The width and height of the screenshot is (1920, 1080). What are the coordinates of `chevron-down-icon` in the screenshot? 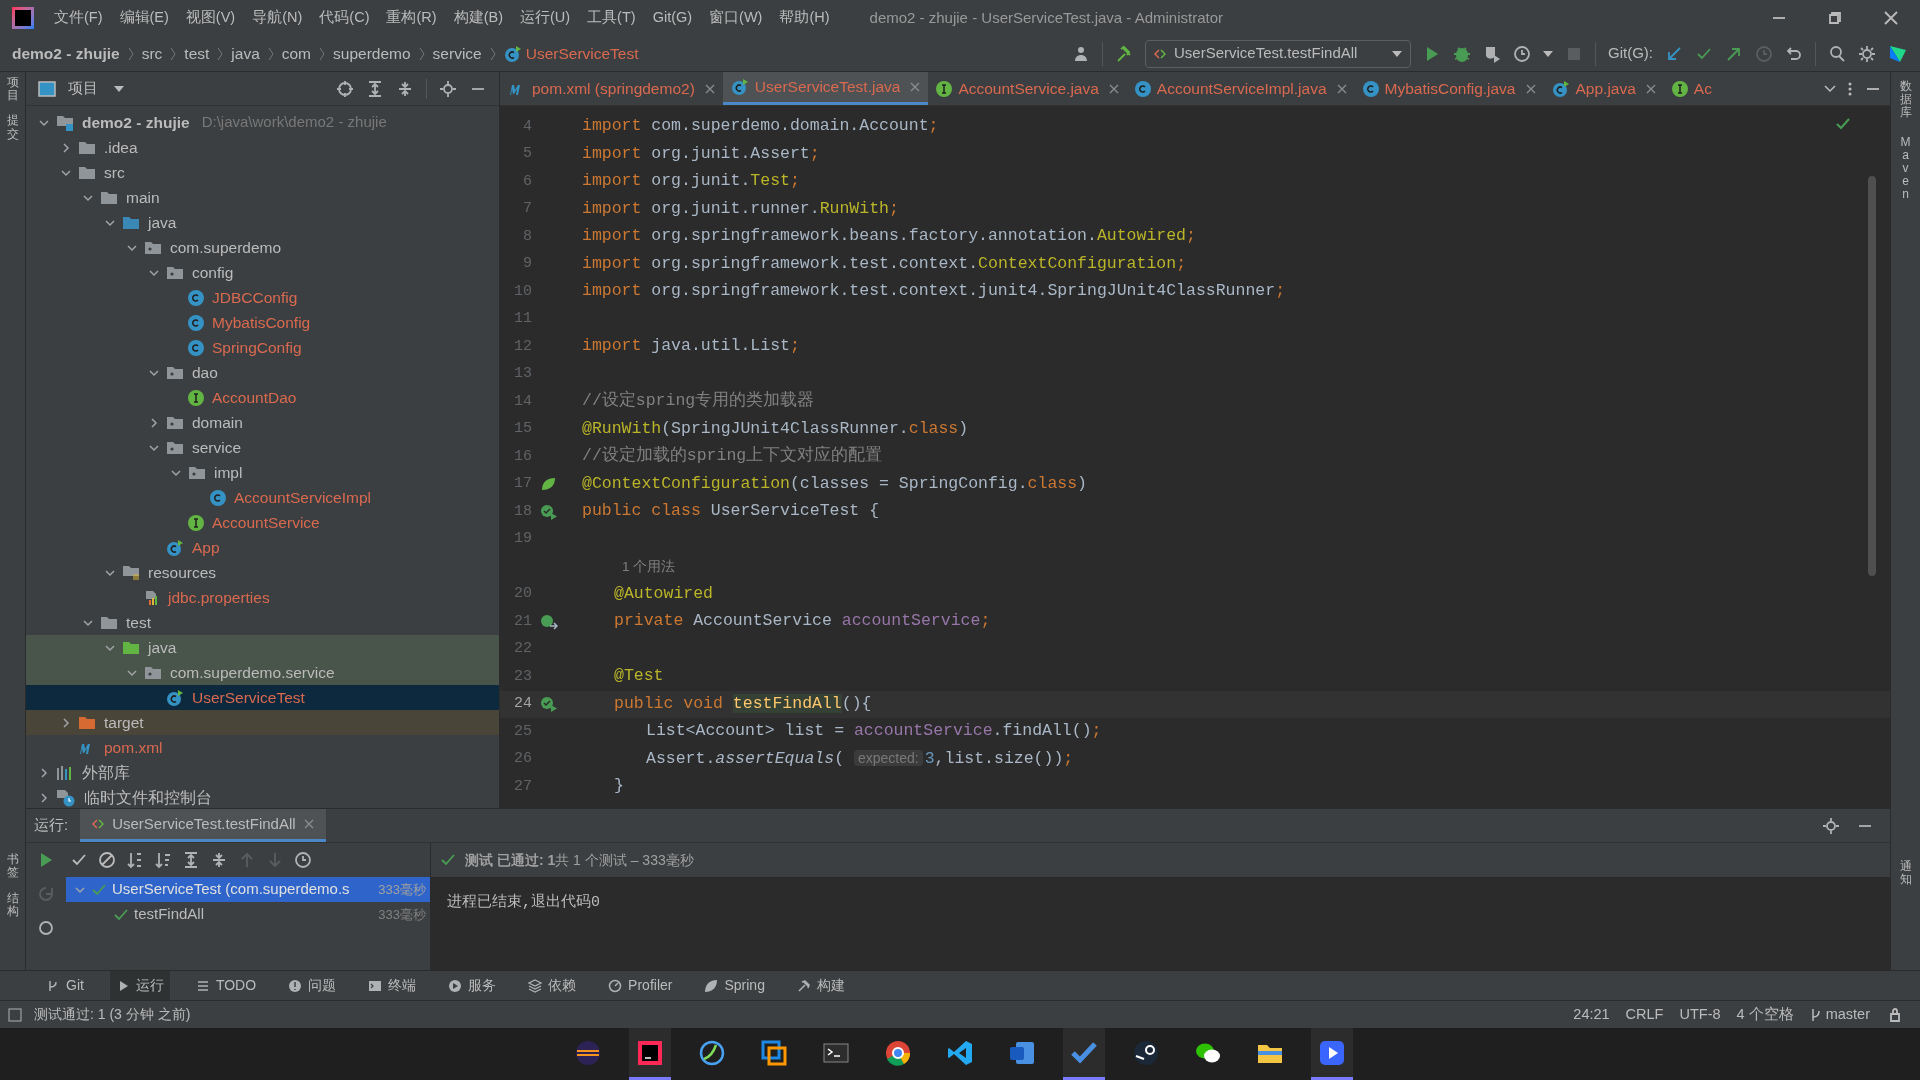 It's located at (1830, 88).